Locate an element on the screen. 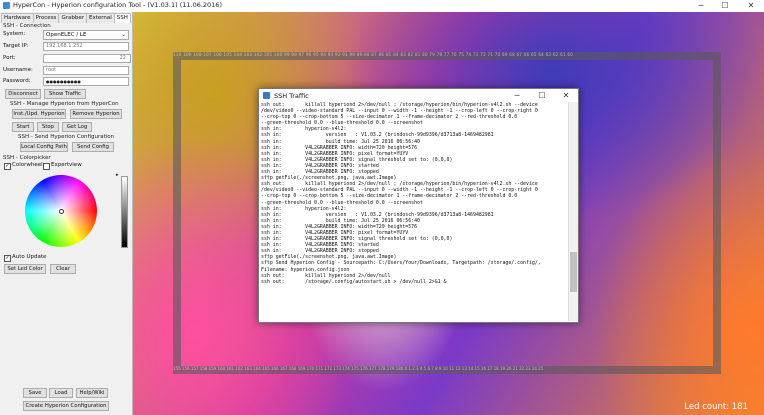 Image resolution: width=764 pixels, height=415 pixels. ssh-traffic-titlebar: SSH Traffic ─ ☐ ✕ is located at coordinates (418, 95).